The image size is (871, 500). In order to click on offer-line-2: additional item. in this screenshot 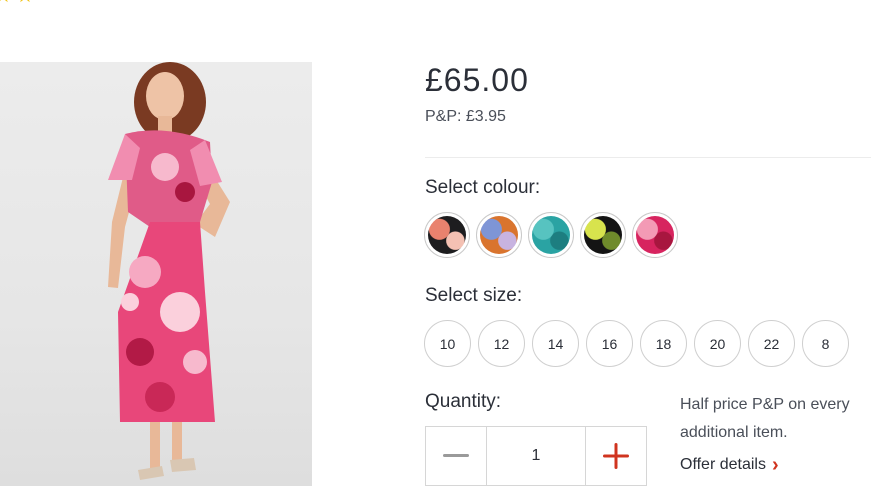, I will do `click(734, 432)`.